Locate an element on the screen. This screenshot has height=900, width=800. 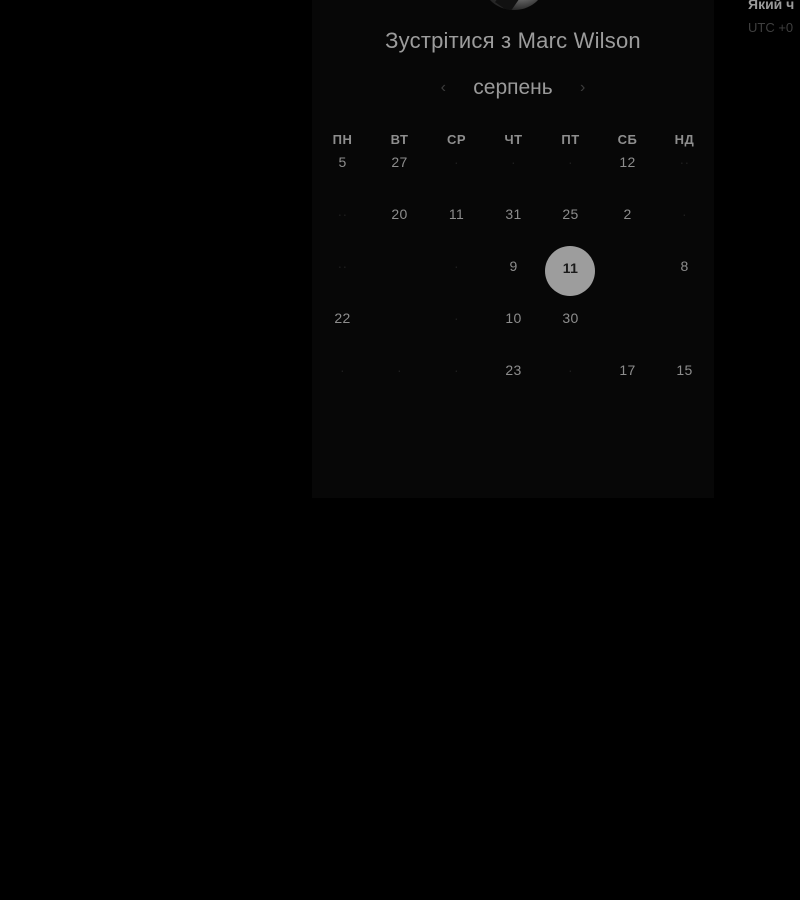
calendar-day: 5 is located at coordinates (342, 178).